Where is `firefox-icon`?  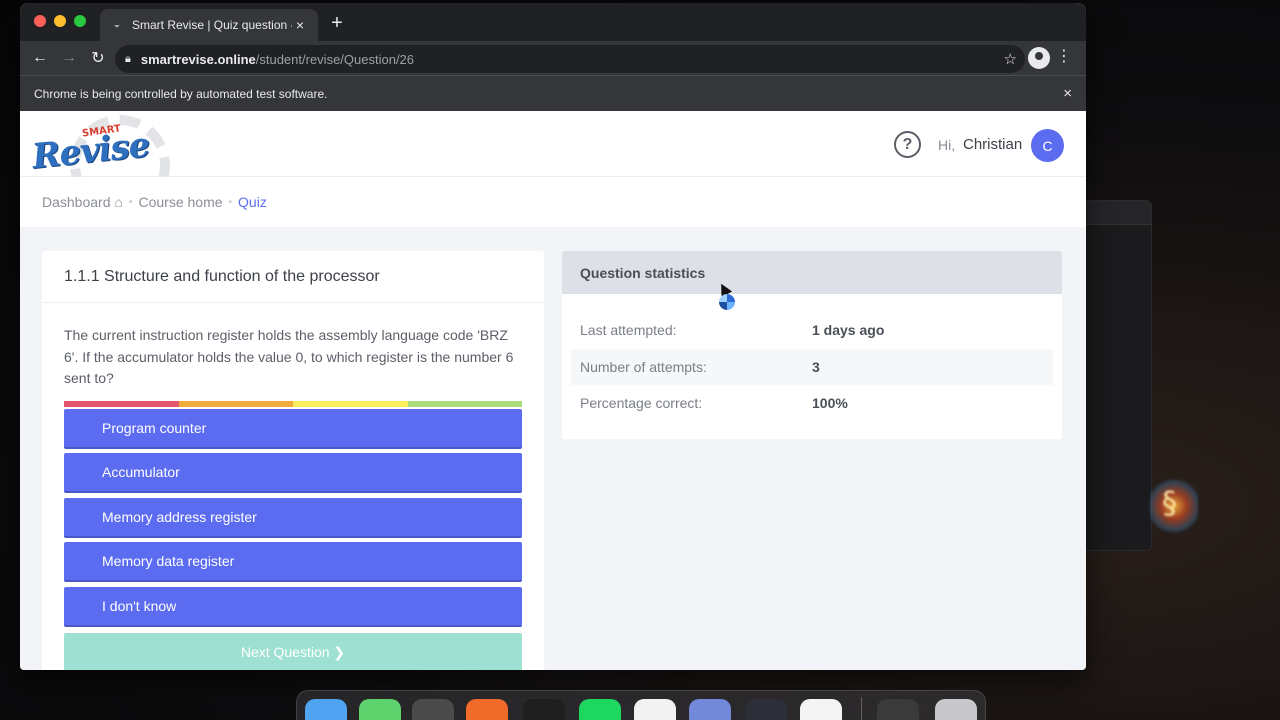
firefox-icon is located at coordinates (487, 709).